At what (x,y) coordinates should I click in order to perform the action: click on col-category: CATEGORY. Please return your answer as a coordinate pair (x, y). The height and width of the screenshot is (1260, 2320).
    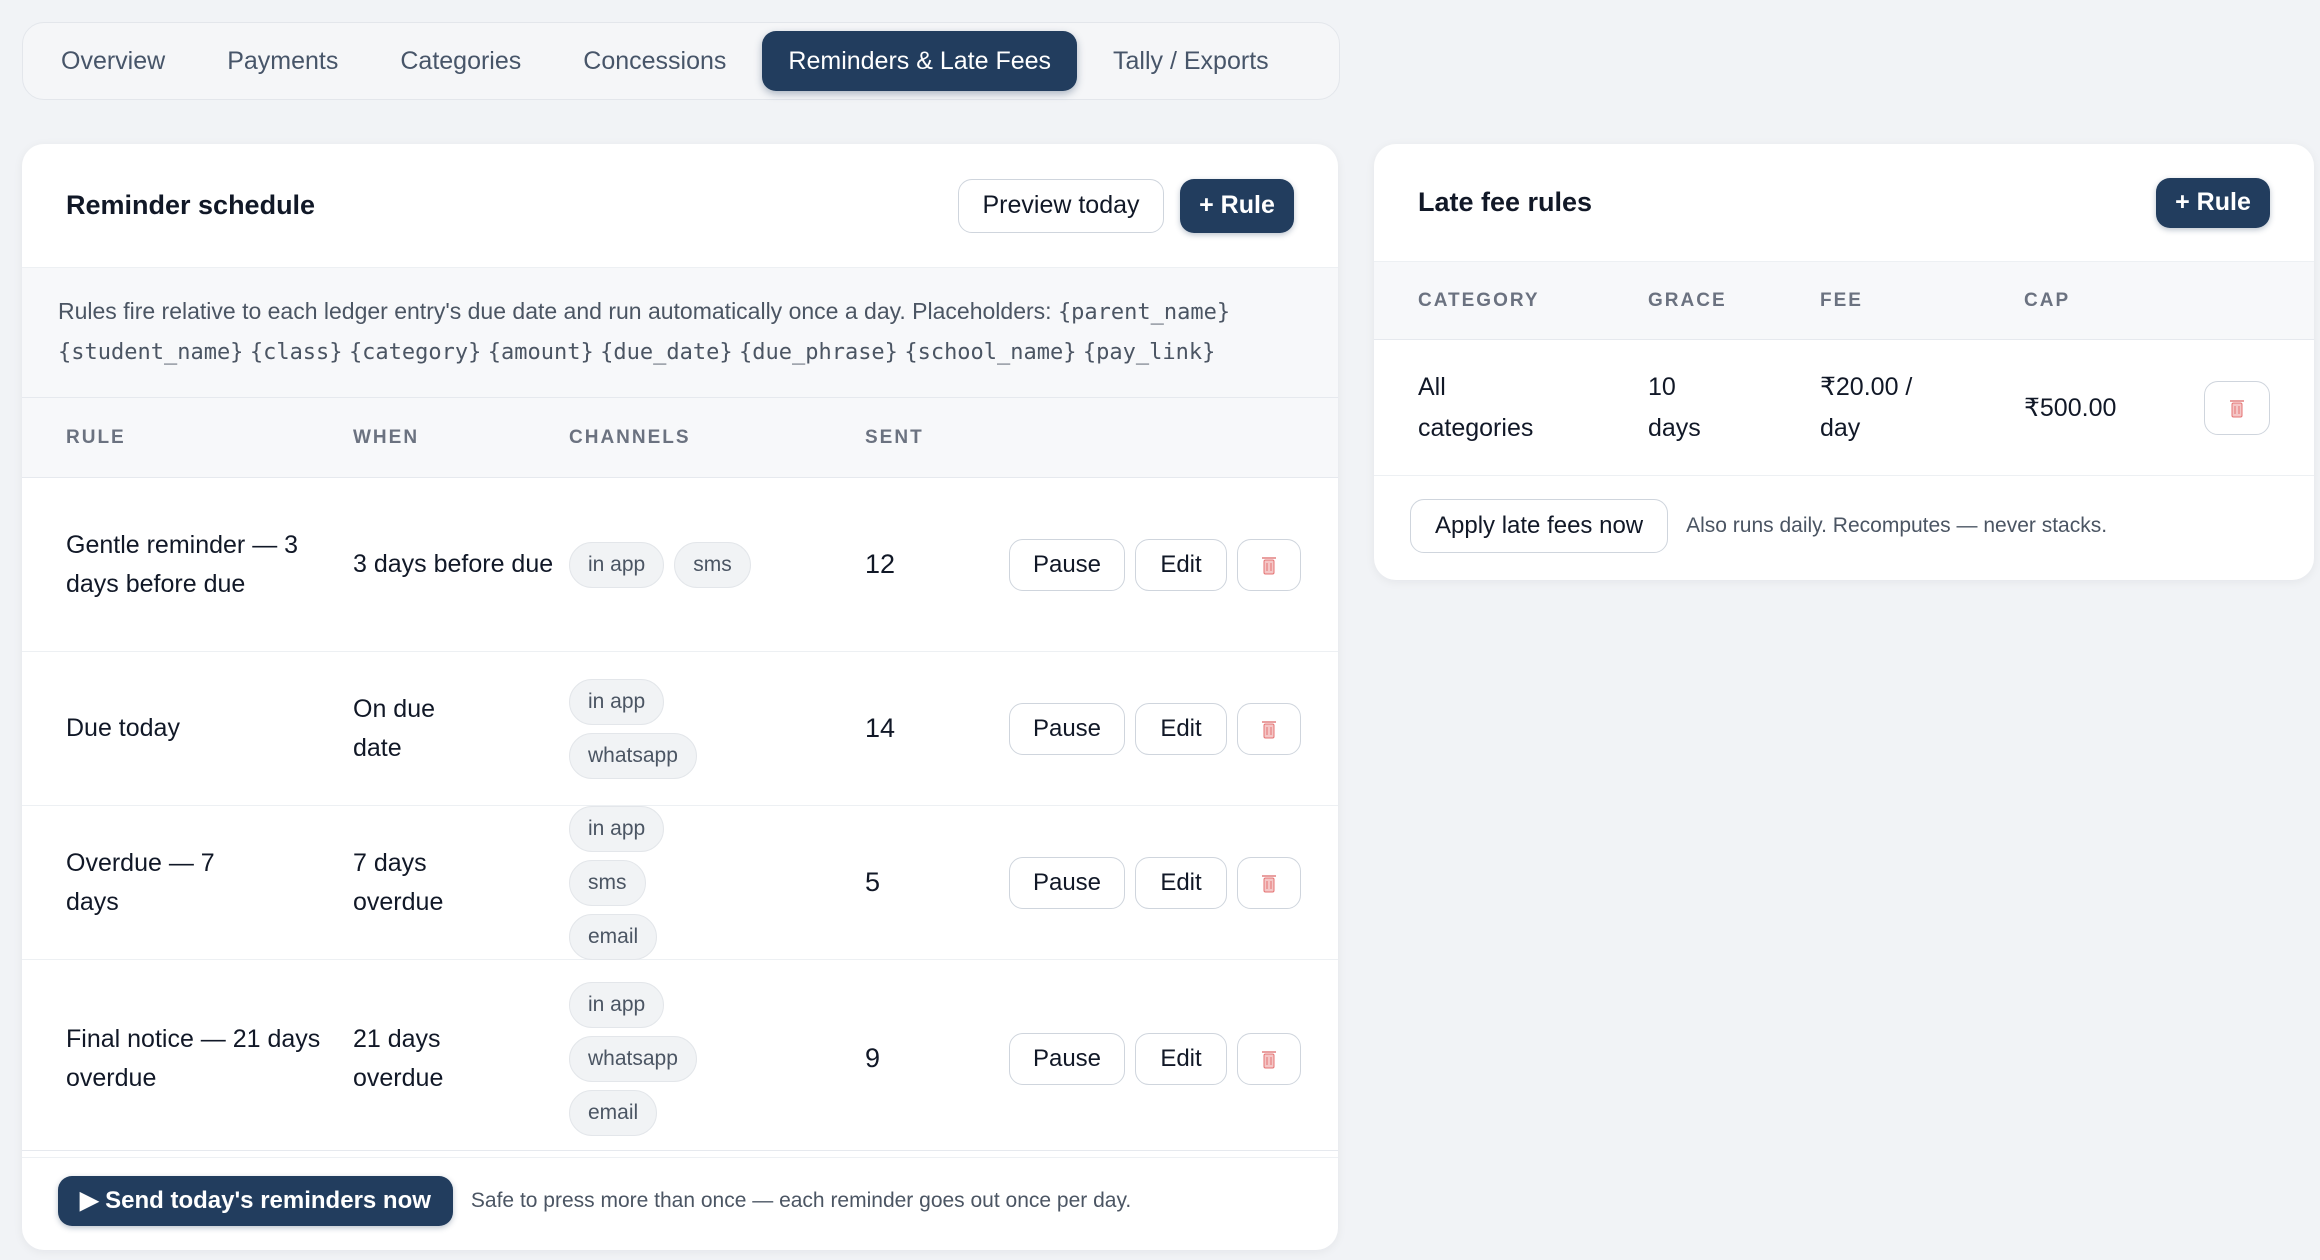
    Looking at the image, I should click on (1479, 300).